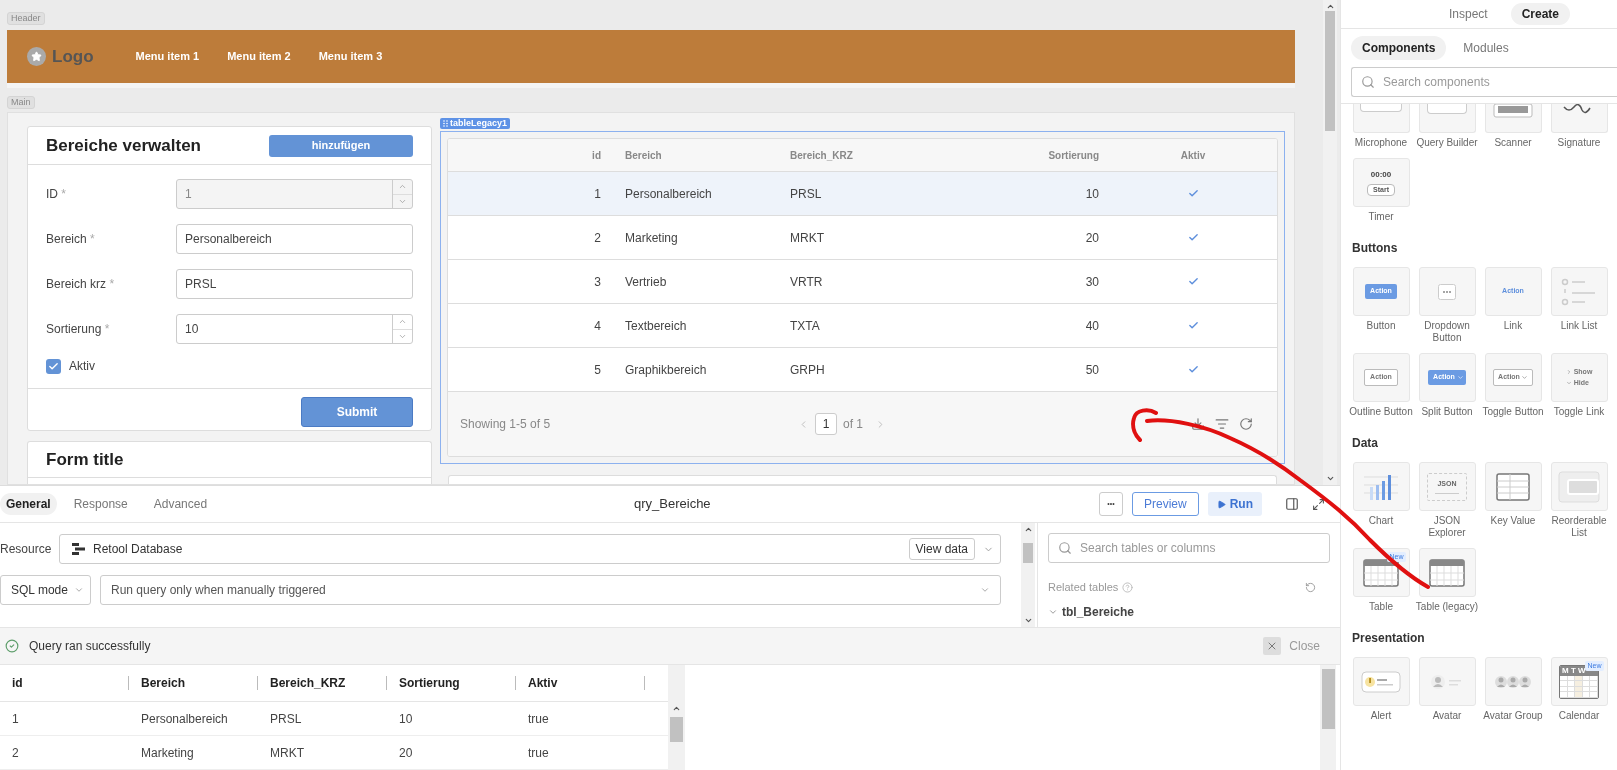  Describe the element at coordinates (1513, 412) in the screenshot. I see `tile-label: Toggle Button` at that location.